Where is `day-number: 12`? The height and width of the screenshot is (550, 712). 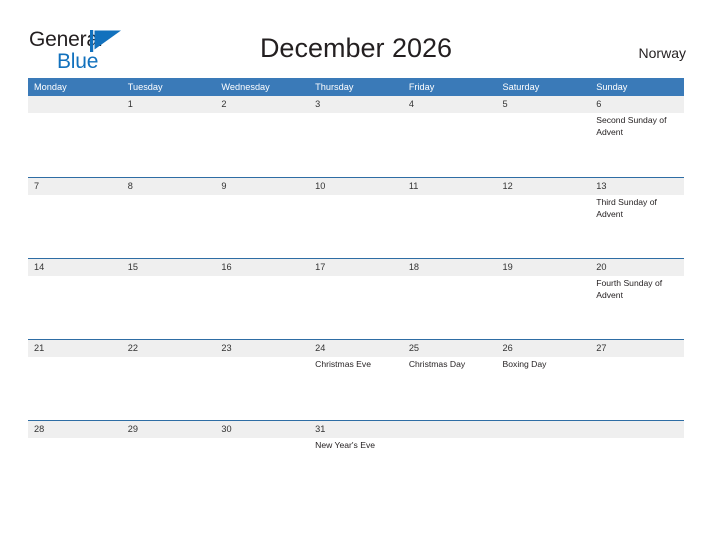 day-number: 12 is located at coordinates (507, 186).